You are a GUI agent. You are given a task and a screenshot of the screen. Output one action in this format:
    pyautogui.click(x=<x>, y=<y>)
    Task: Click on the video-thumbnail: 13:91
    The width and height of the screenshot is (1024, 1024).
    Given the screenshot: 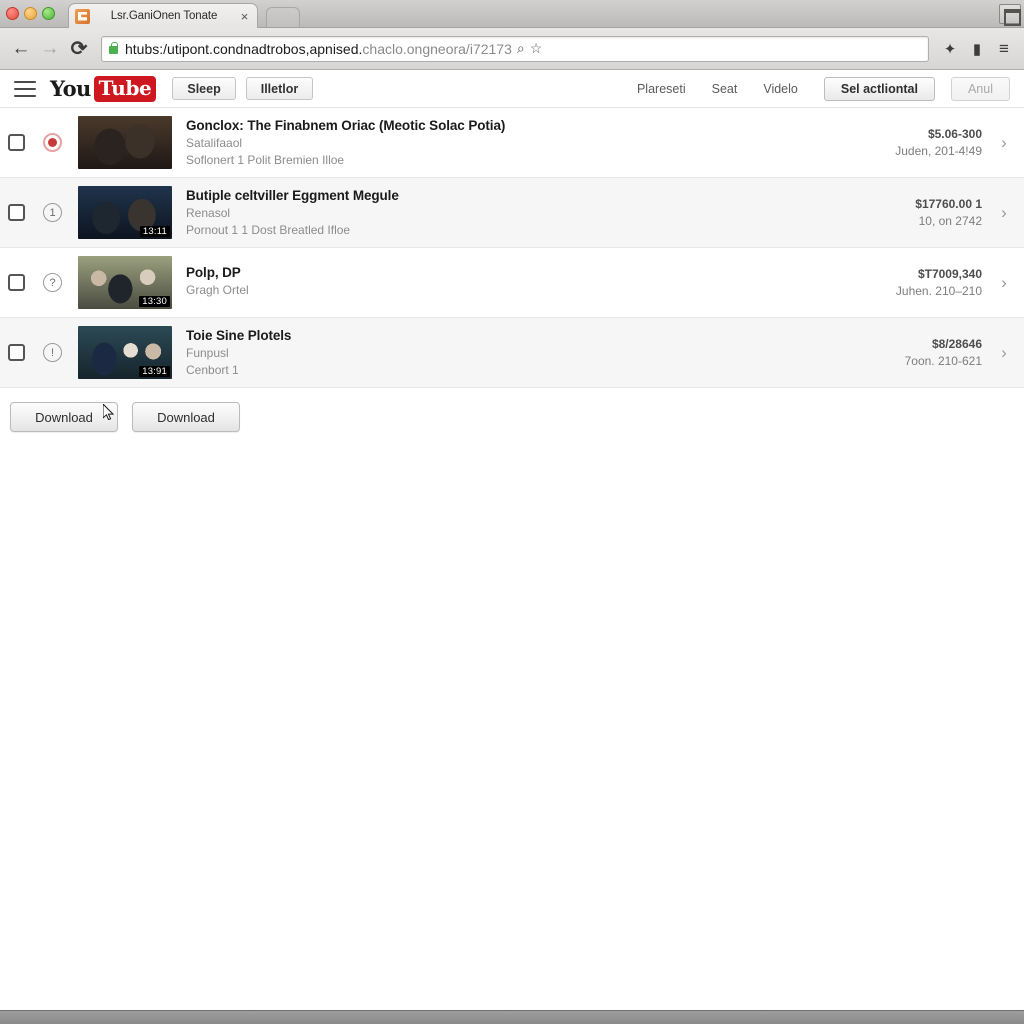 What is the action you would take?
    pyautogui.click(x=125, y=352)
    